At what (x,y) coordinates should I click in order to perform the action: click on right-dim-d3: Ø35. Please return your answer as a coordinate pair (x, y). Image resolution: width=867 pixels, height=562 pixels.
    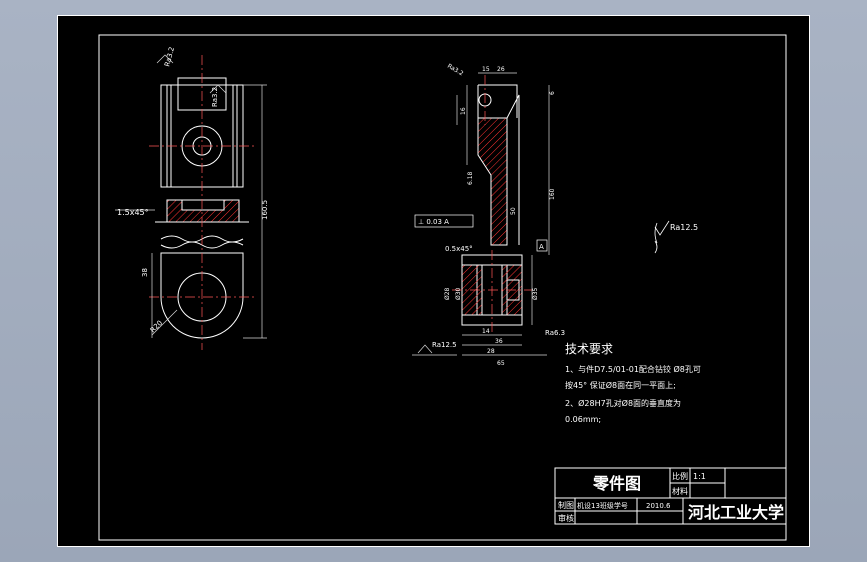
    Looking at the image, I should click on (535, 293).